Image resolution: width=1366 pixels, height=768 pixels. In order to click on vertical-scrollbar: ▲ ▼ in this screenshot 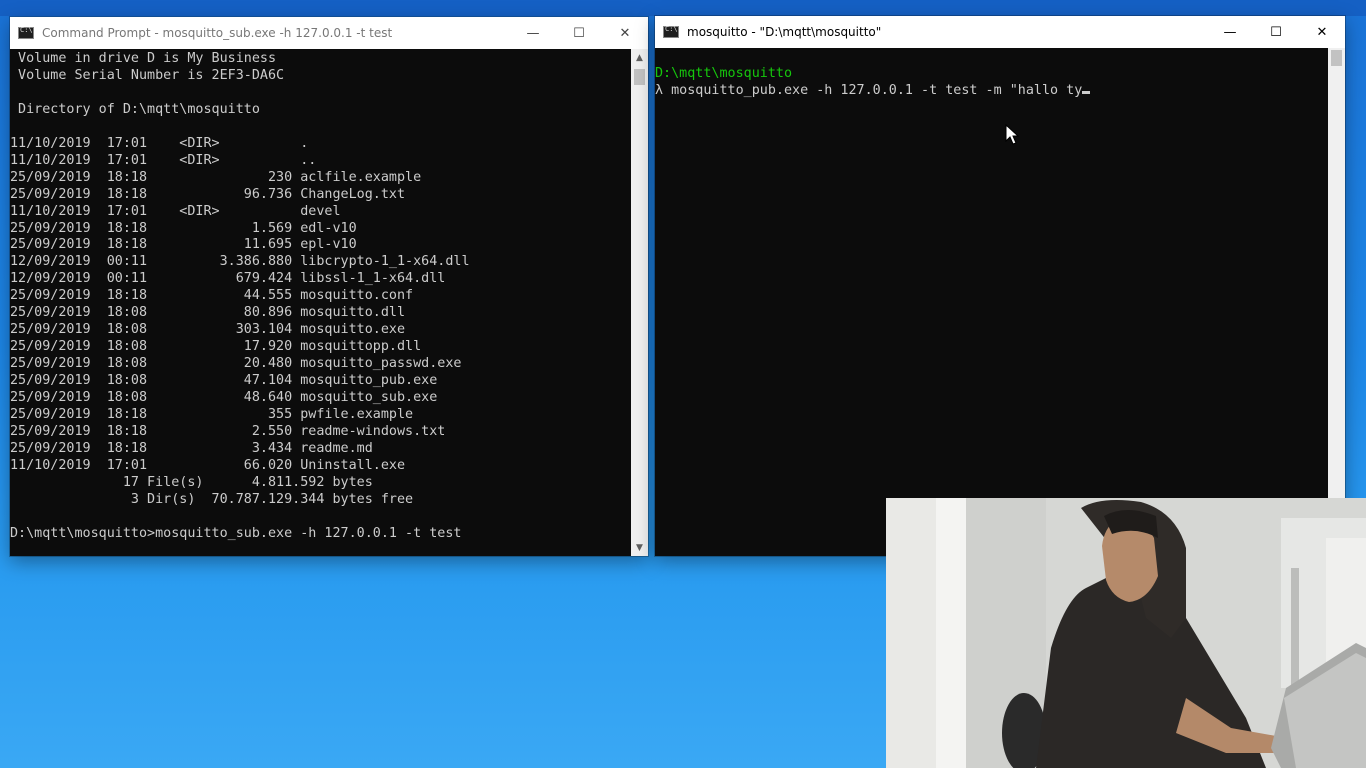, I will do `click(639, 302)`.